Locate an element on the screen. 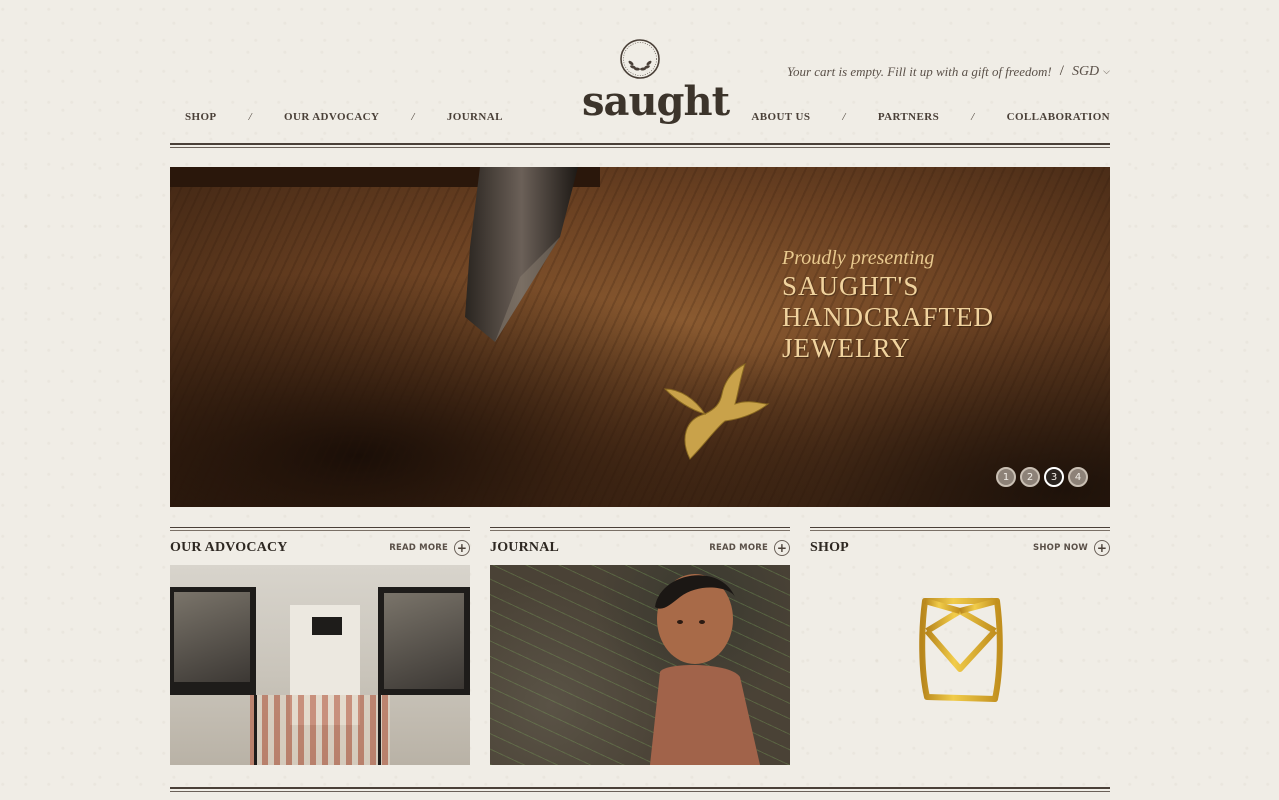 The height and width of the screenshot is (800, 1279). main-nav-right: ABOUT US / PARTNERS / COLLABORATION is located at coordinates (930, 117).